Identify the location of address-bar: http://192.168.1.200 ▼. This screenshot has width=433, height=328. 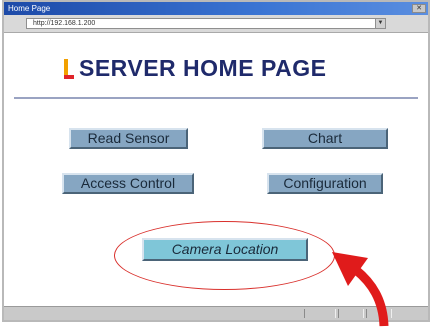
(216, 24).